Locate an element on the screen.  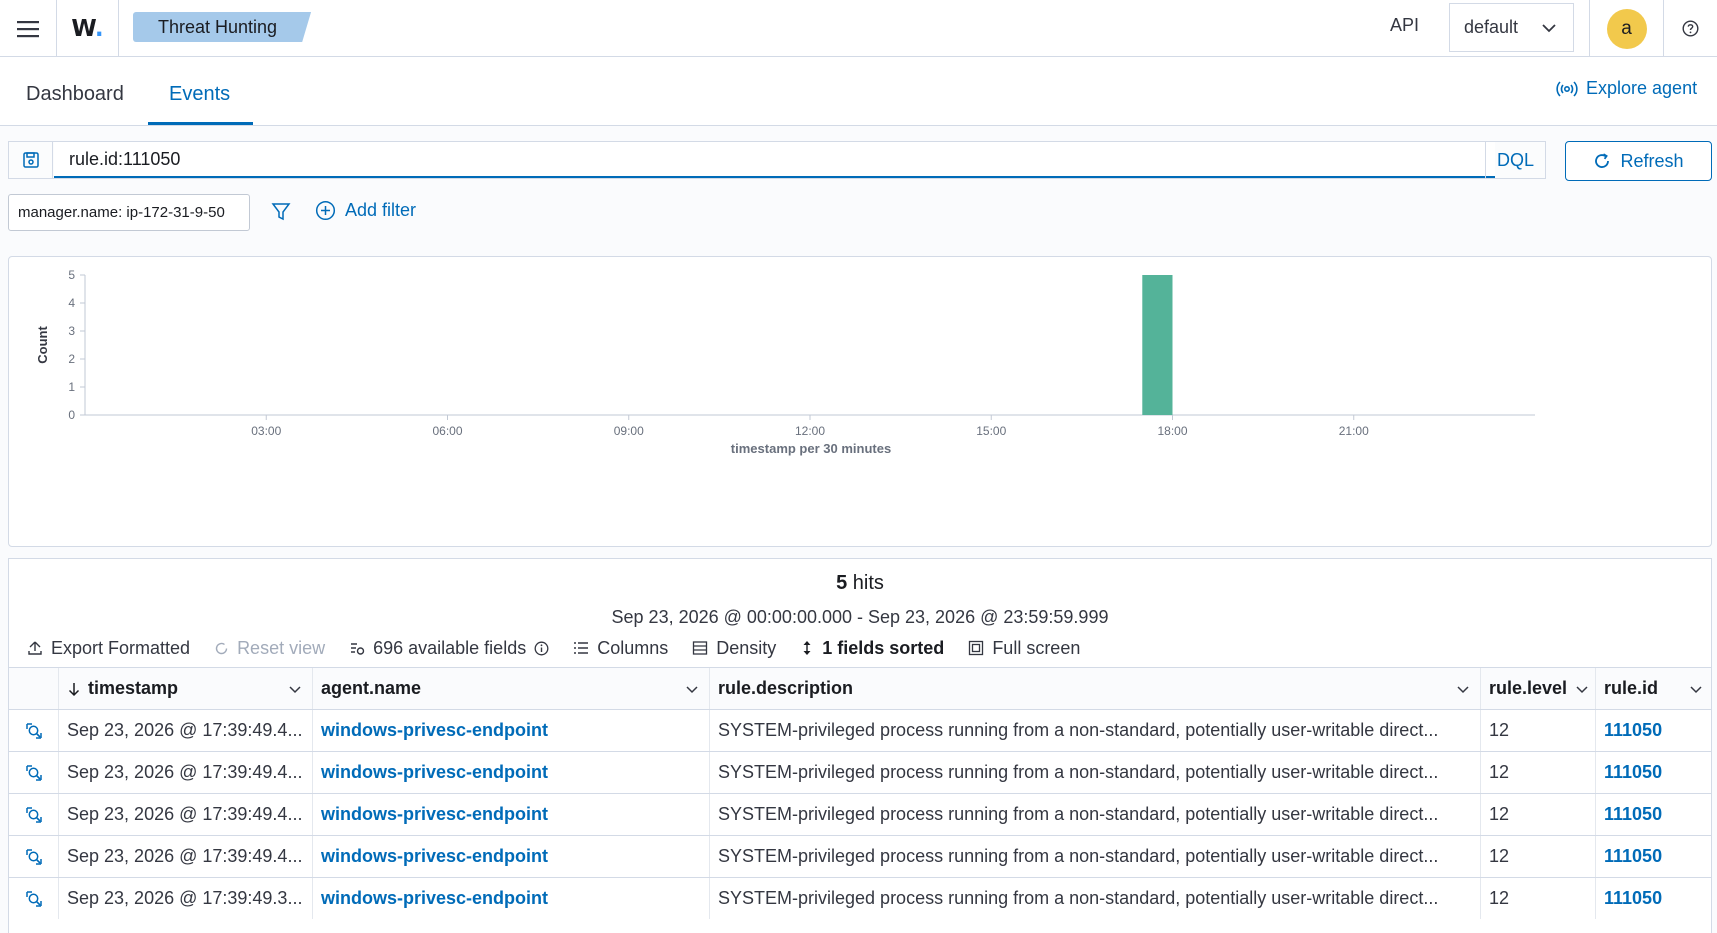
tab-bar: Dashboard Events Explore agent is located at coordinates (858, 91).